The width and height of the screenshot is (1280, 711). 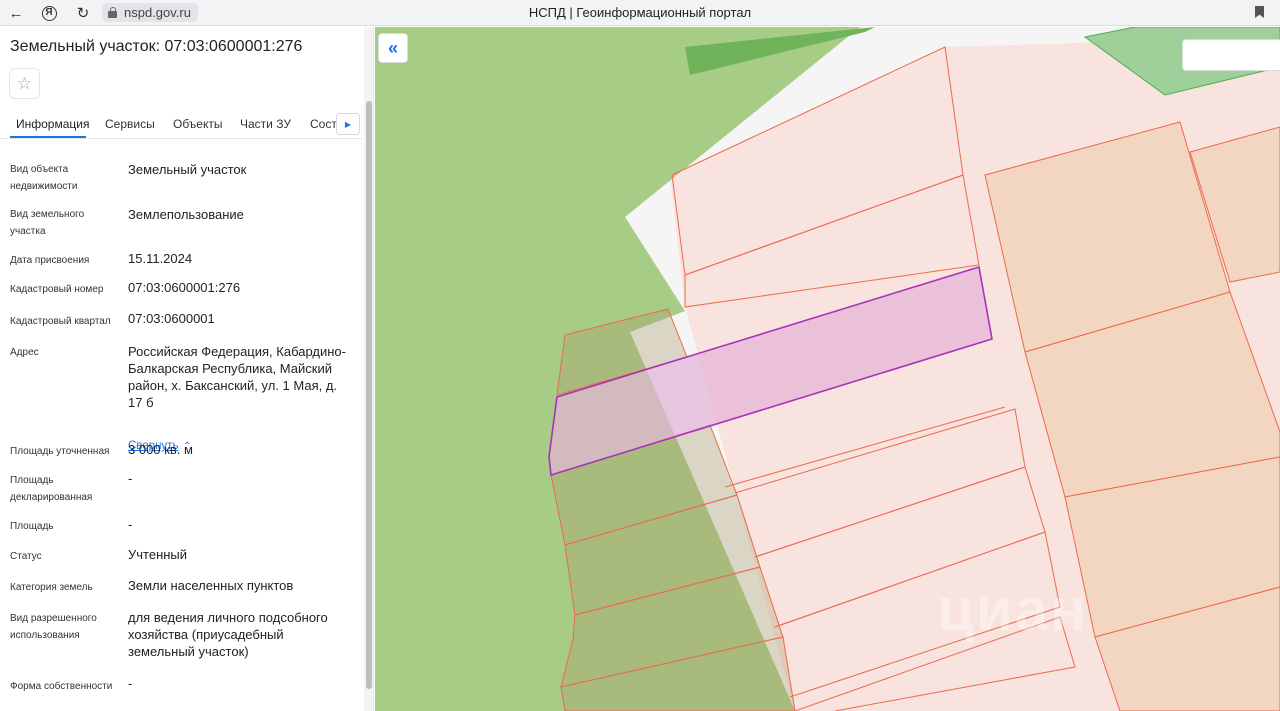 What do you see at coordinates (61, 686) in the screenshot?
I see `property-label: Форма собственности` at bounding box center [61, 686].